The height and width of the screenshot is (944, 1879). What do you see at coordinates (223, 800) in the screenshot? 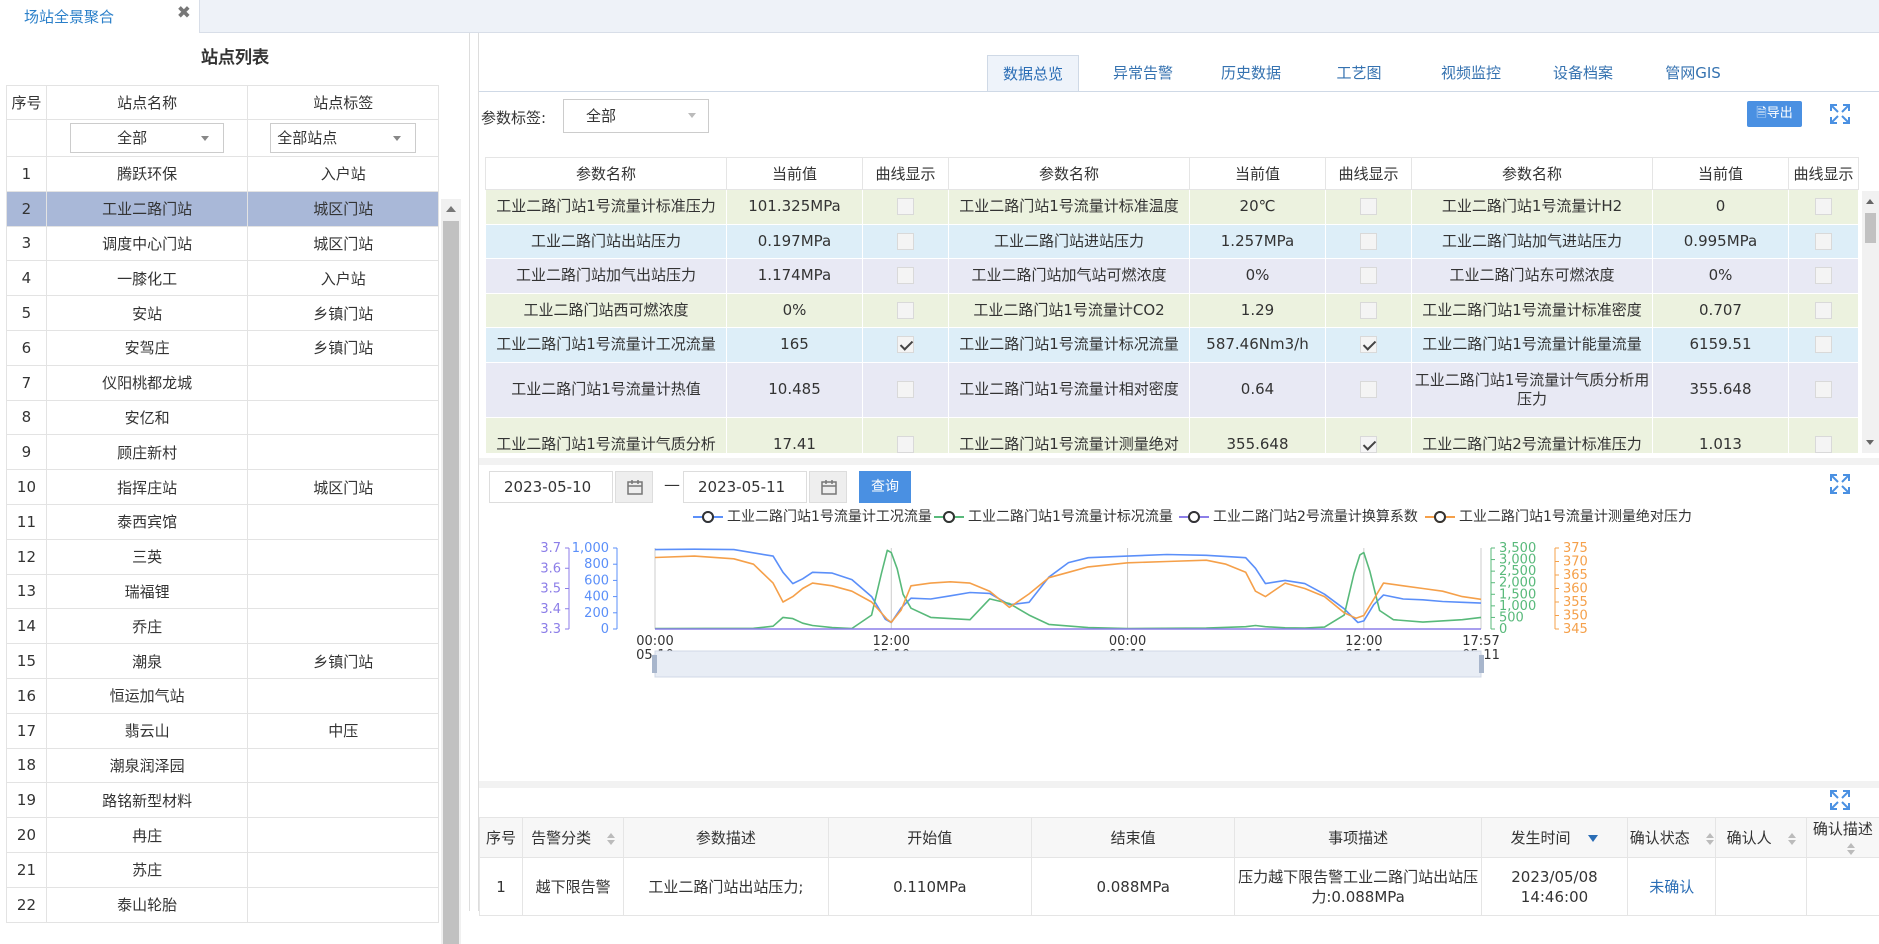
I see `station-row: 19路铭新型材料` at bounding box center [223, 800].